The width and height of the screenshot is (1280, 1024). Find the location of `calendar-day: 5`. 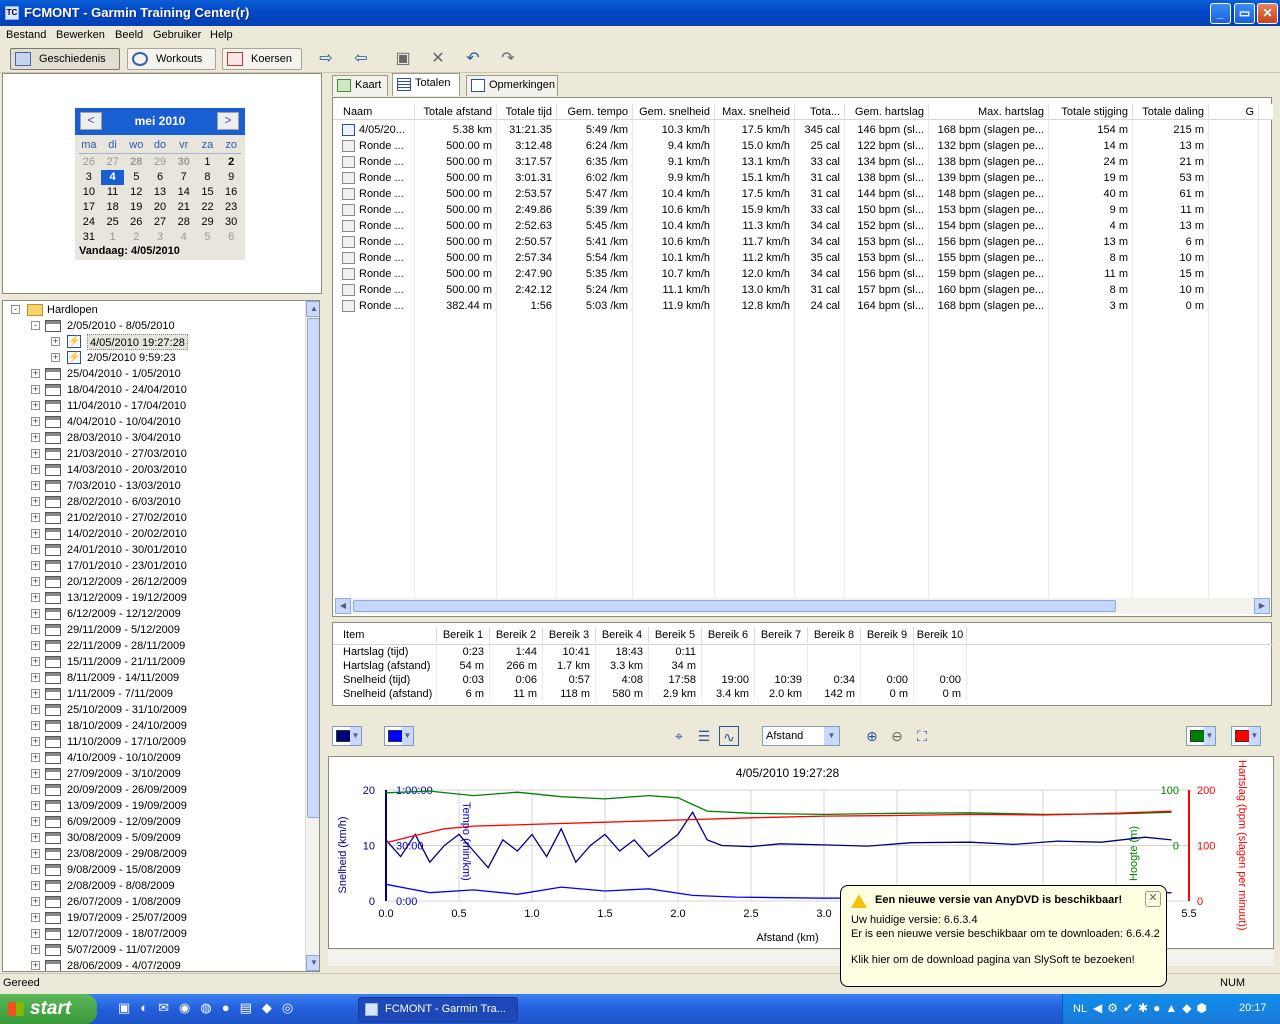

calendar-day: 5 is located at coordinates (136, 177).